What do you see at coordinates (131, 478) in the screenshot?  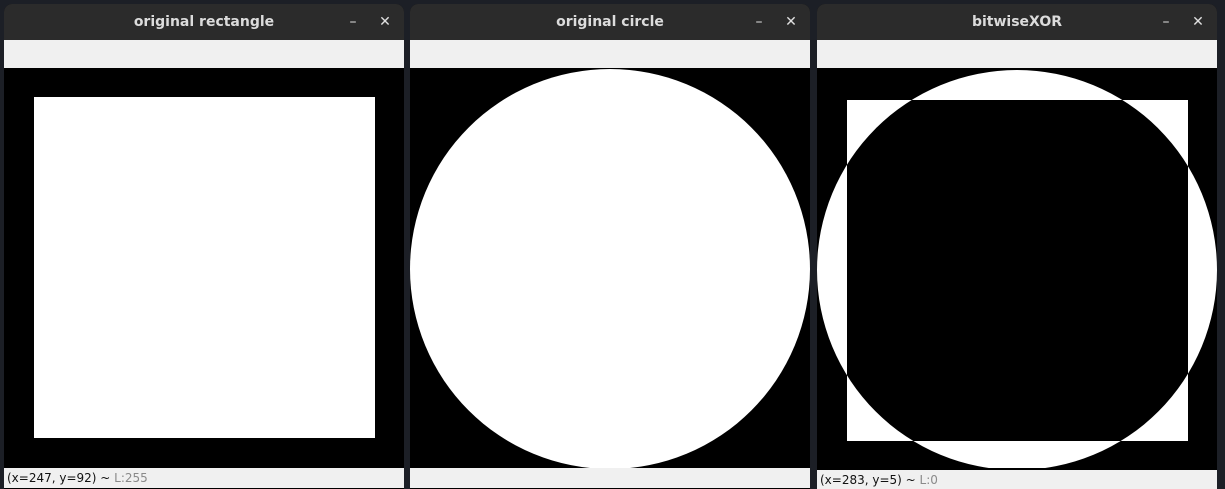 I see `status-level: L:255` at bounding box center [131, 478].